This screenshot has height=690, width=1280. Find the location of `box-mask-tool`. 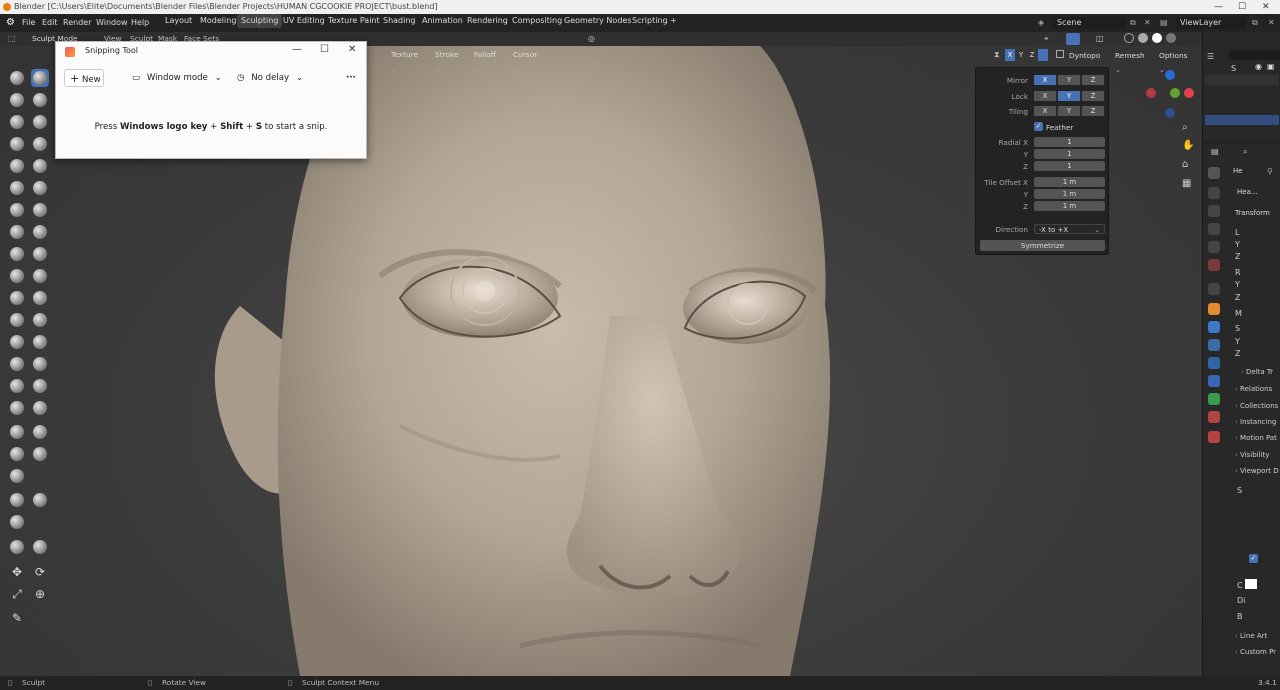

box-mask-tool is located at coordinates (17, 432).